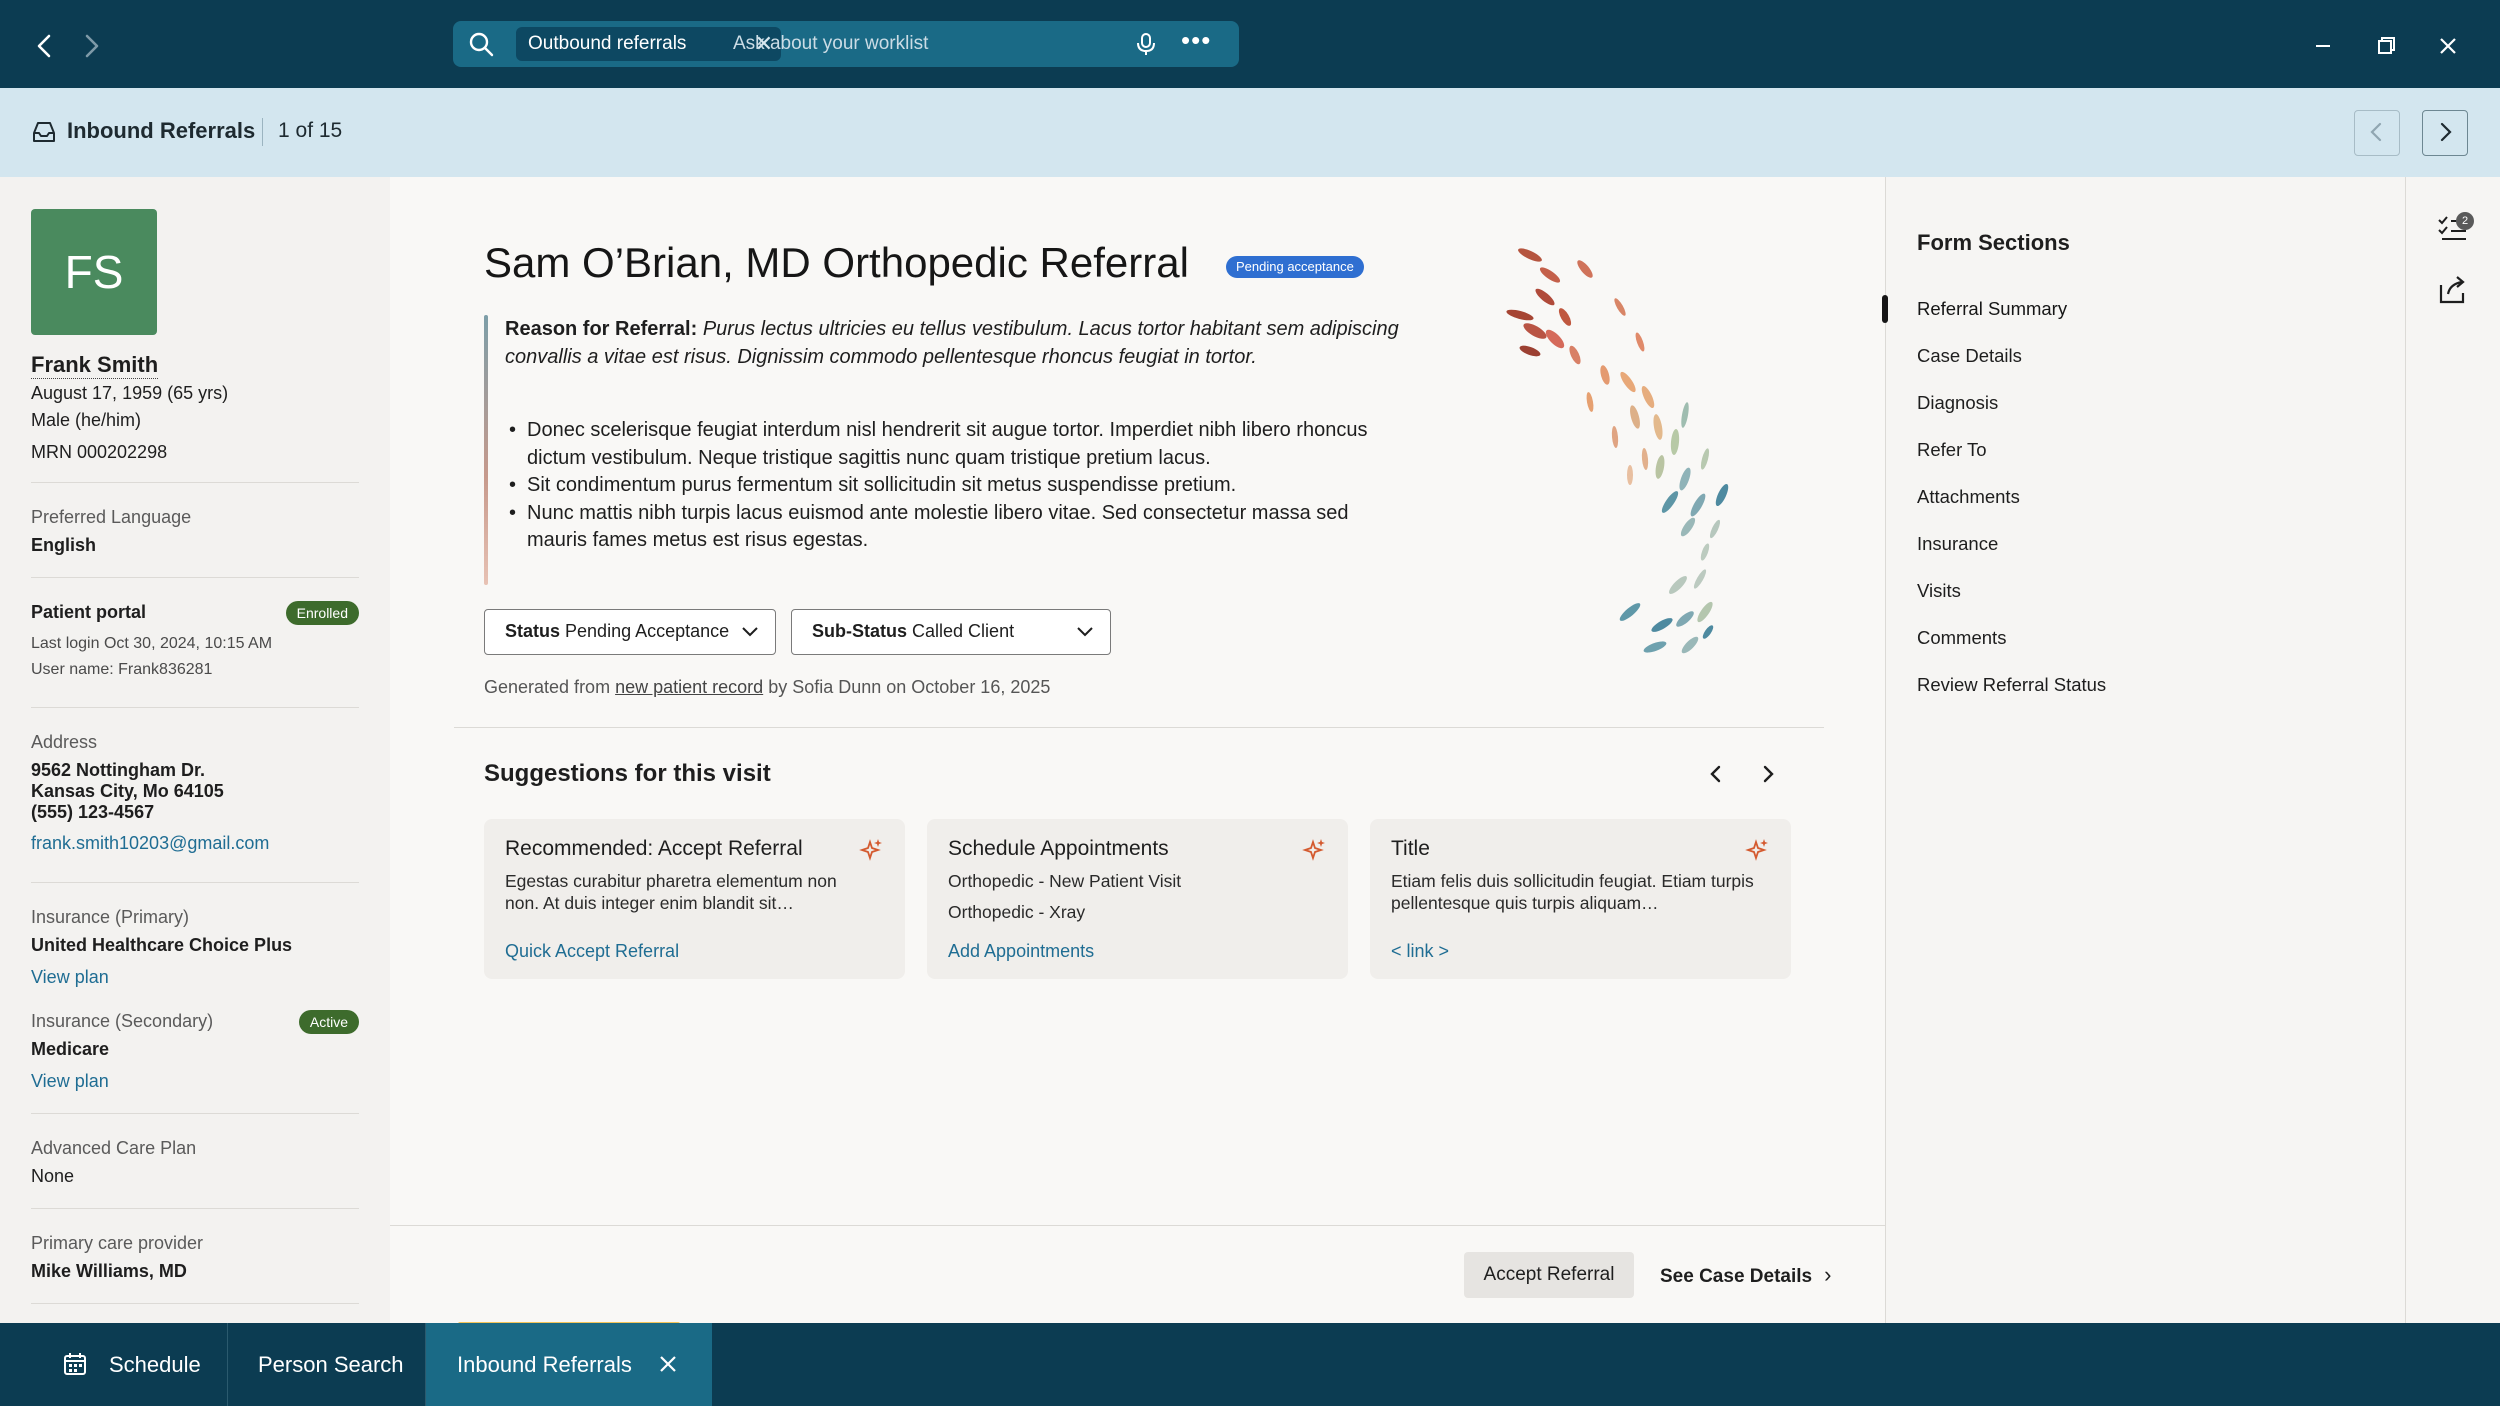 The width and height of the screenshot is (2500, 1406). I want to click on address-line1: 9562 Nottingham Dr., so click(118, 770).